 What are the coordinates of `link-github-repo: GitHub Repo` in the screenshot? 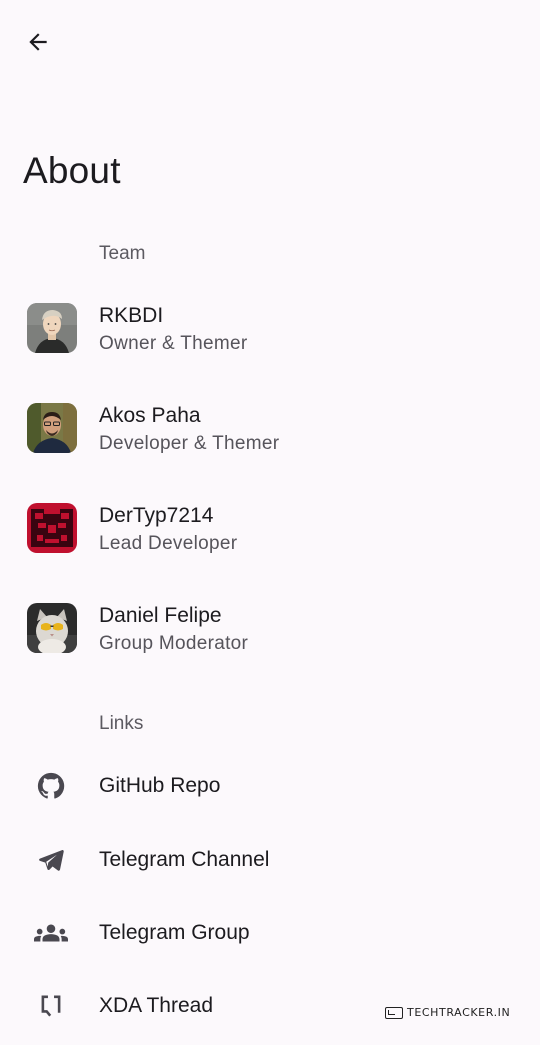 It's located at (270, 785).